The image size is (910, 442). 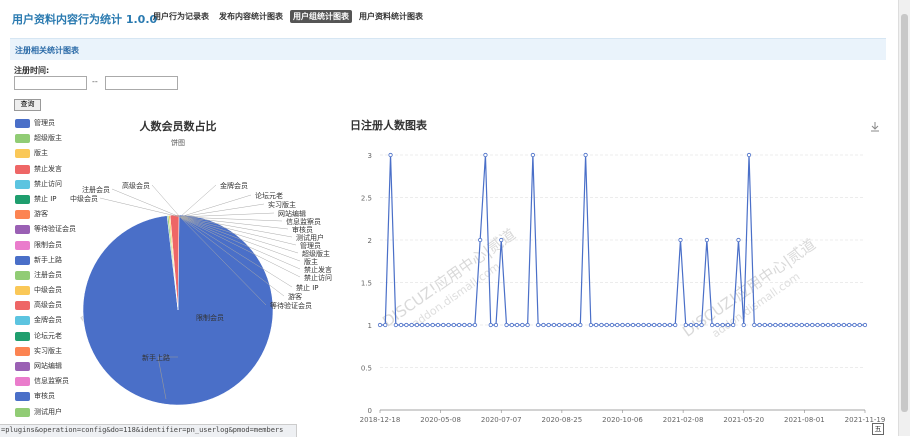 What do you see at coordinates (904, 218) in the screenshot?
I see `vertical-scrollbar` at bounding box center [904, 218].